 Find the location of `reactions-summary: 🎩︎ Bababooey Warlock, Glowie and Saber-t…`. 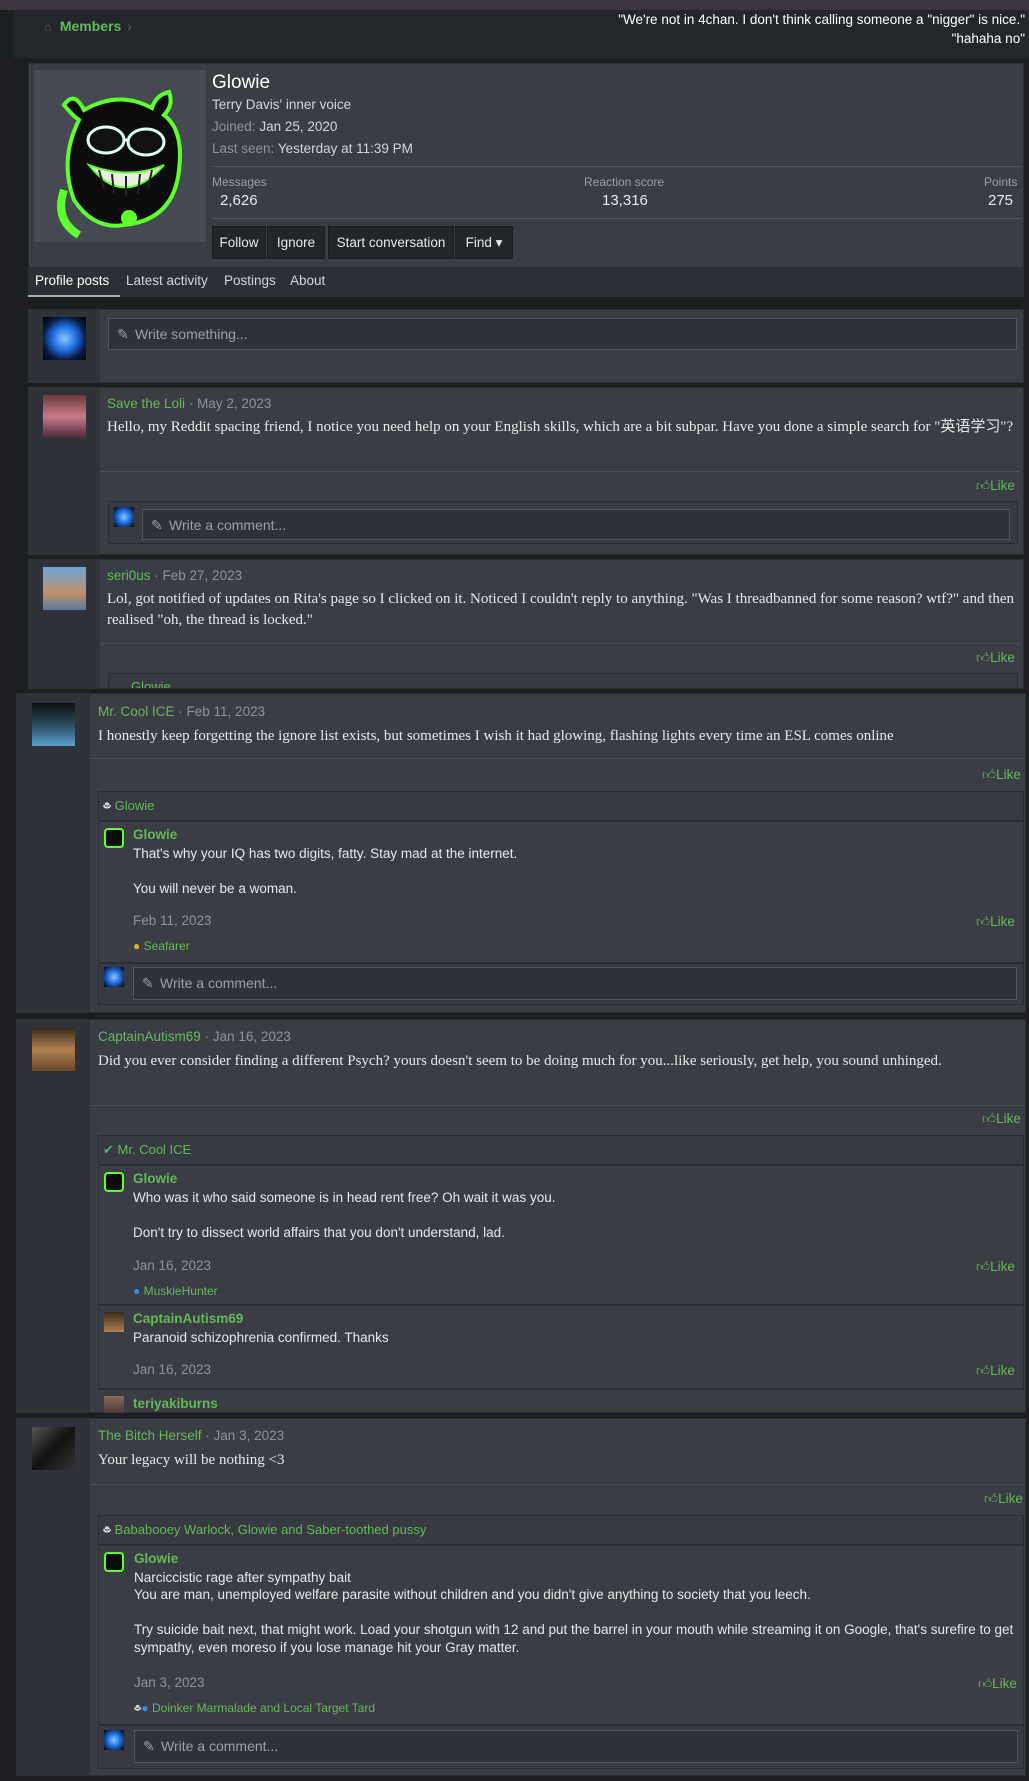

reactions-summary: 🎩︎ Bababooey Warlock, Glowie and Saber-t… is located at coordinates (264, 1530).